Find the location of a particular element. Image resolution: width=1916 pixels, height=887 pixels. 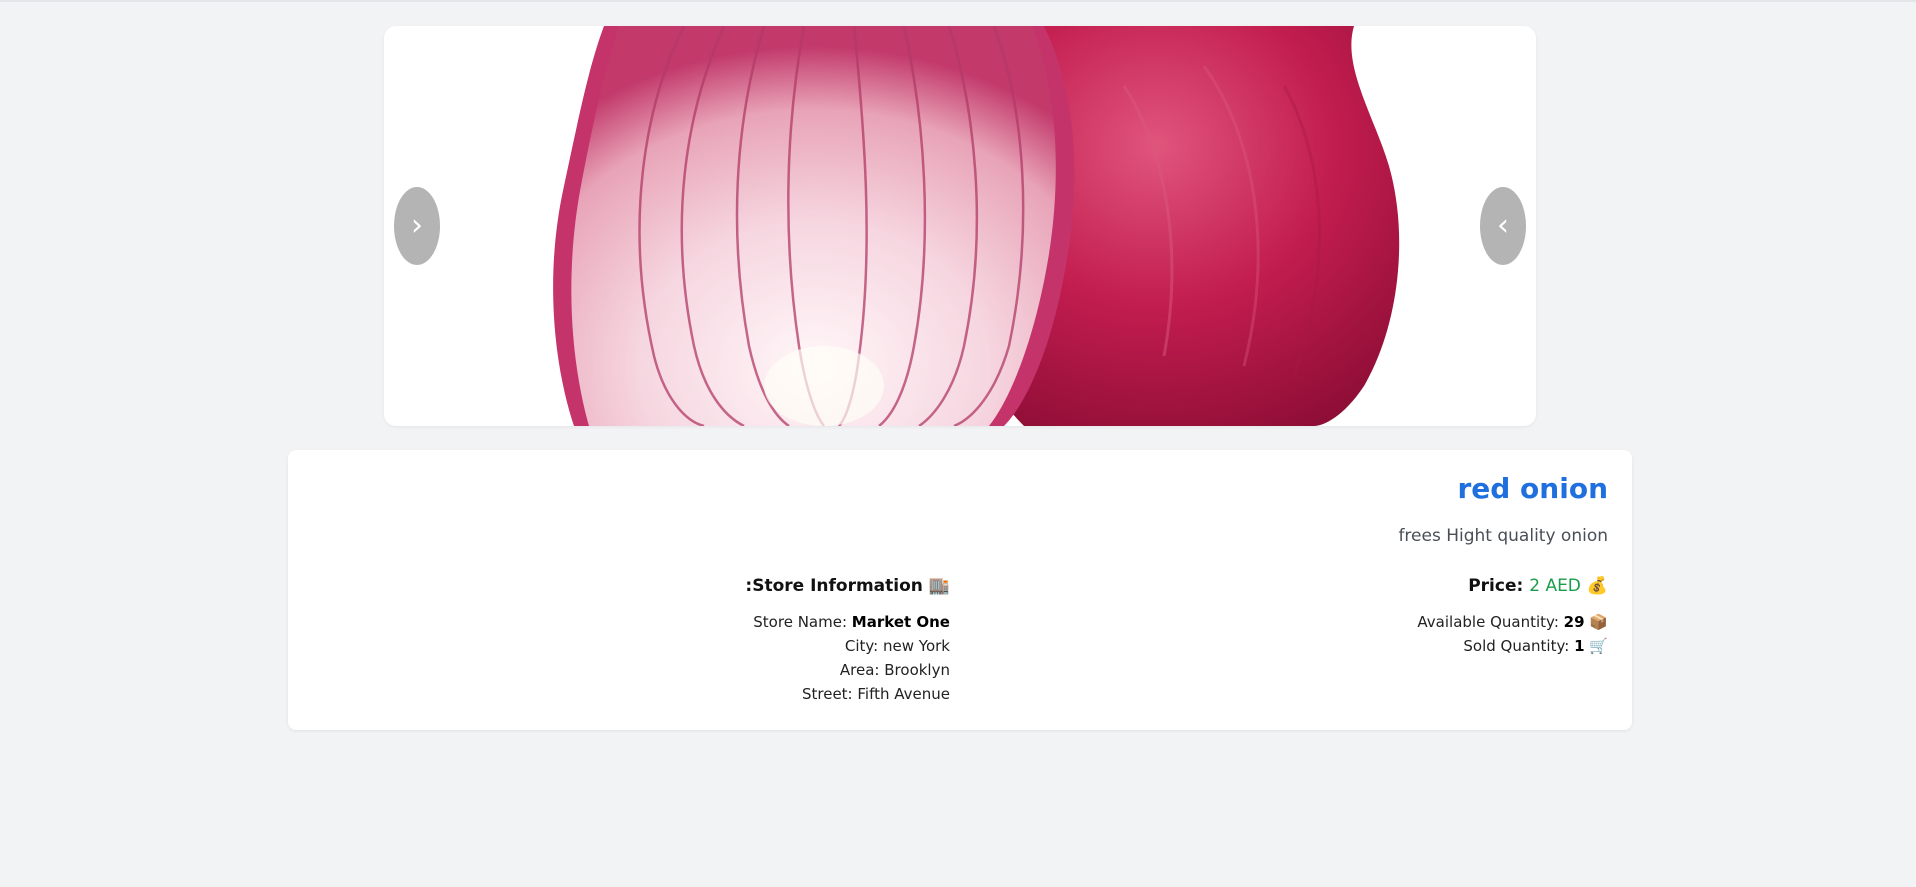

available-quantity-label: Available Quantity: is located at coordinates (1488, 622).